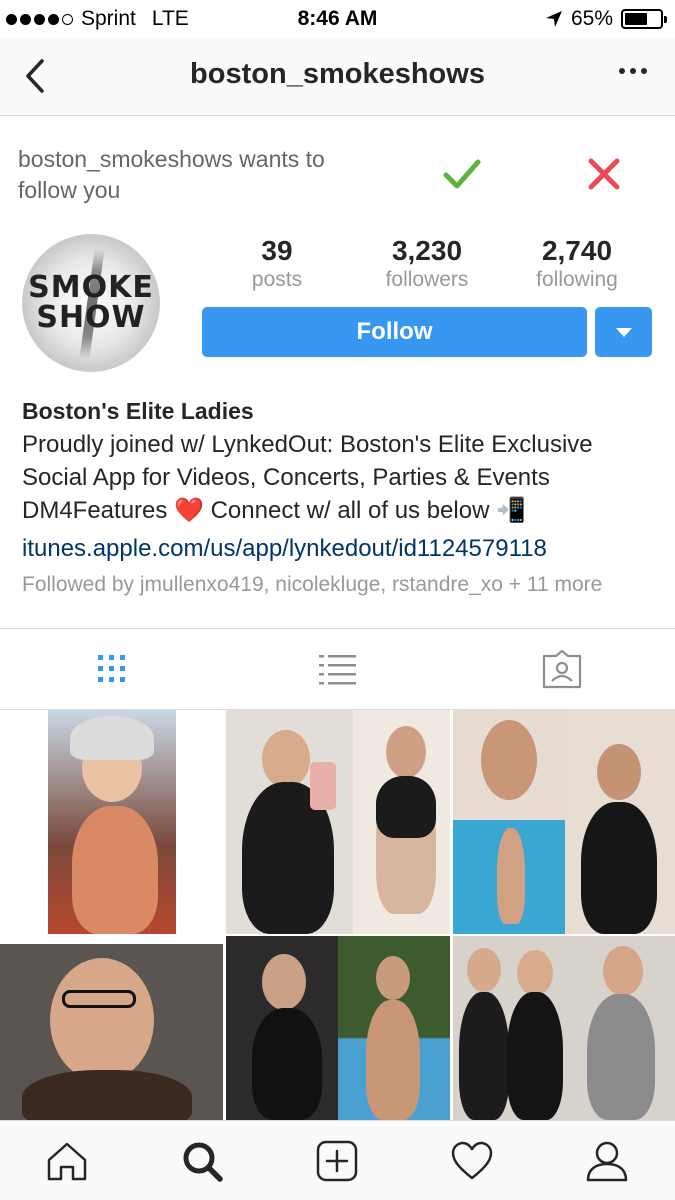  I want to click on page-title: boston_smokeshows, so click(337, 74).